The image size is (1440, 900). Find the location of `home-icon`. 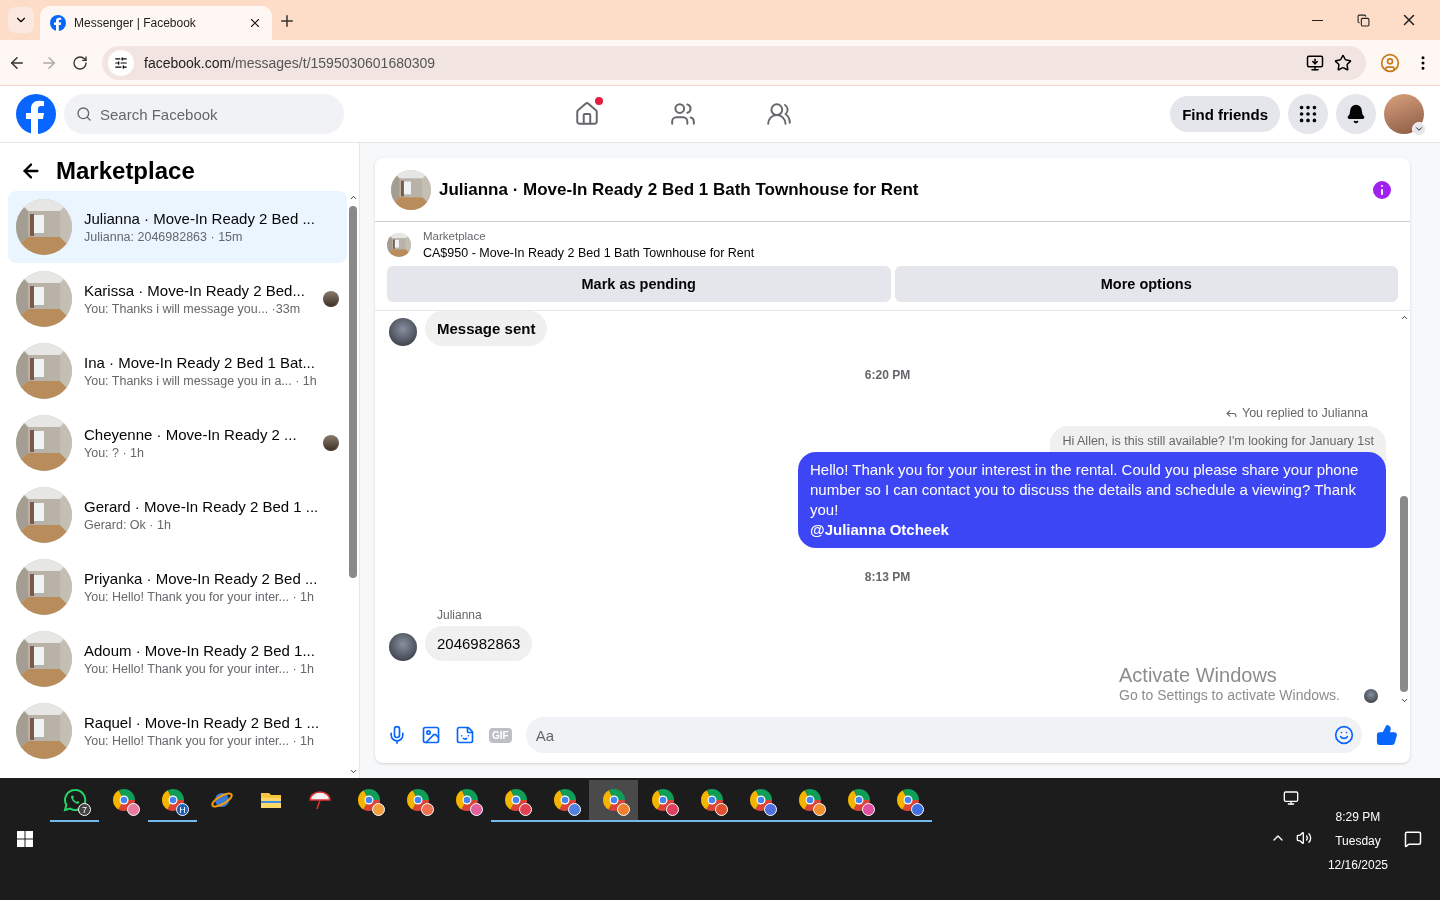

home-icon is located at coordinates (587, 114).